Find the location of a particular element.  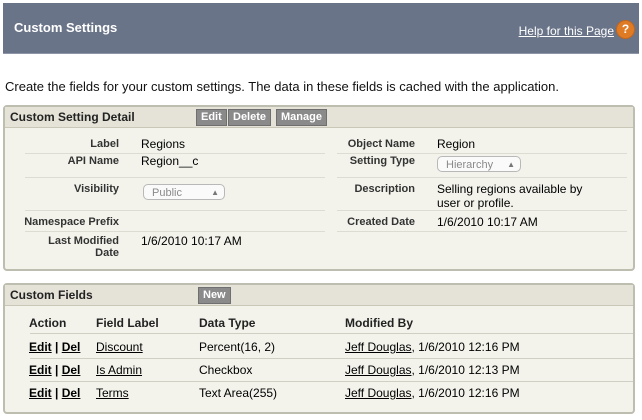

visibility-value: Public is located at coordinates (167, 193).